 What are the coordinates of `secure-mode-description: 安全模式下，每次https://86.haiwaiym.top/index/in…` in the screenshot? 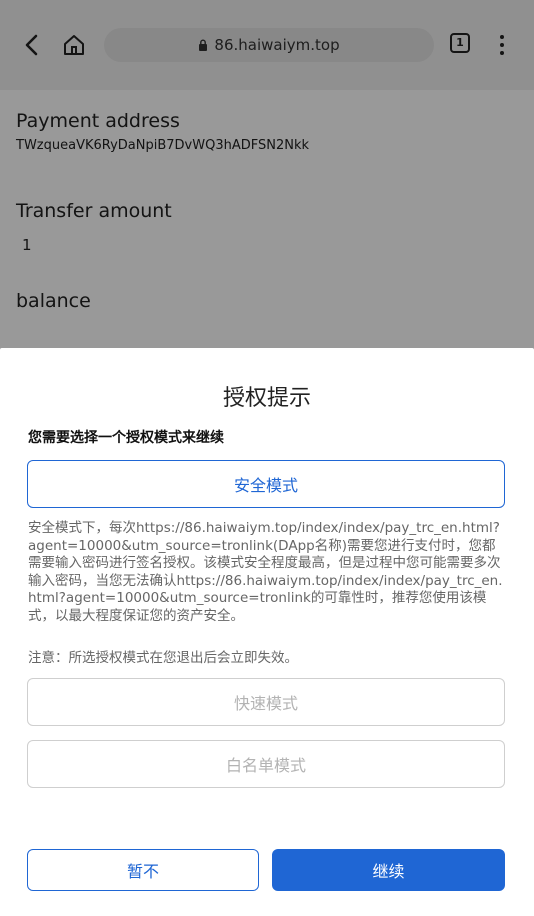 It's located at (265, 572).